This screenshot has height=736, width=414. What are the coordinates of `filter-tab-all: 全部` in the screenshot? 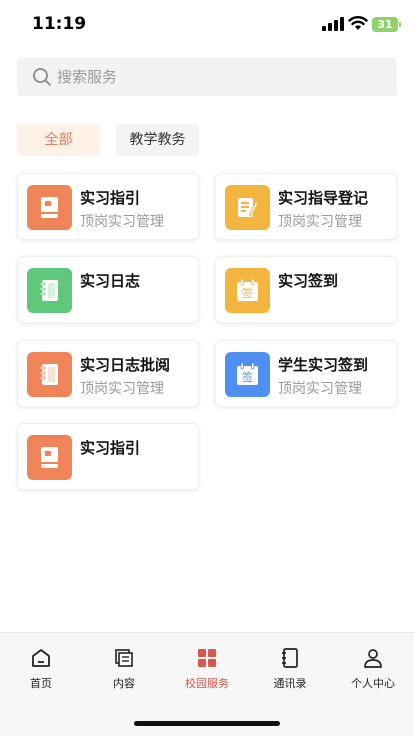 It's located at (58, 140).